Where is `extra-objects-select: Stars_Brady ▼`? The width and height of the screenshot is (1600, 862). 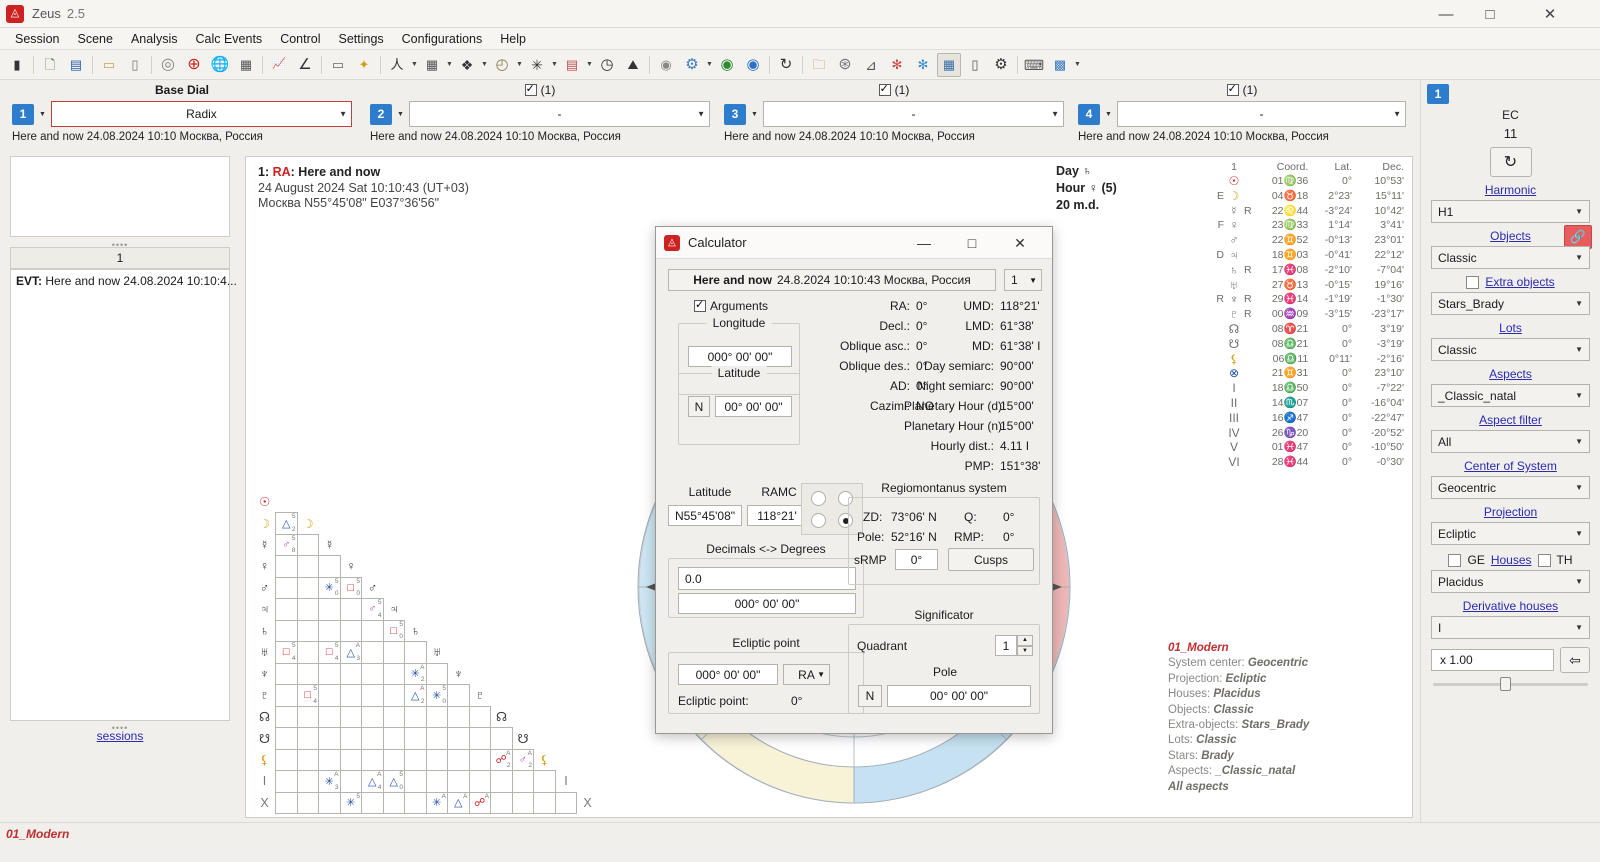 extra-objects-select: Stars_Brady ▼ is located at coordinates (1510, 303).